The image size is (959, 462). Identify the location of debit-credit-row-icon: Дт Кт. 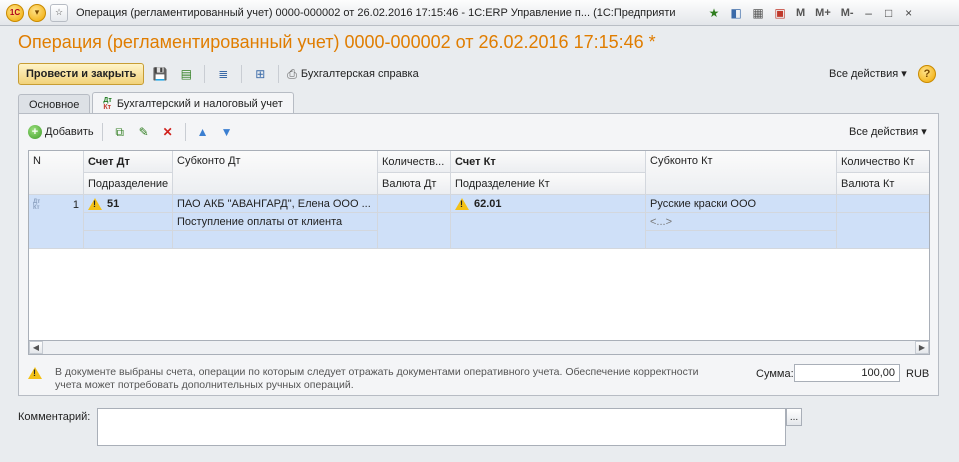
(37, 205).